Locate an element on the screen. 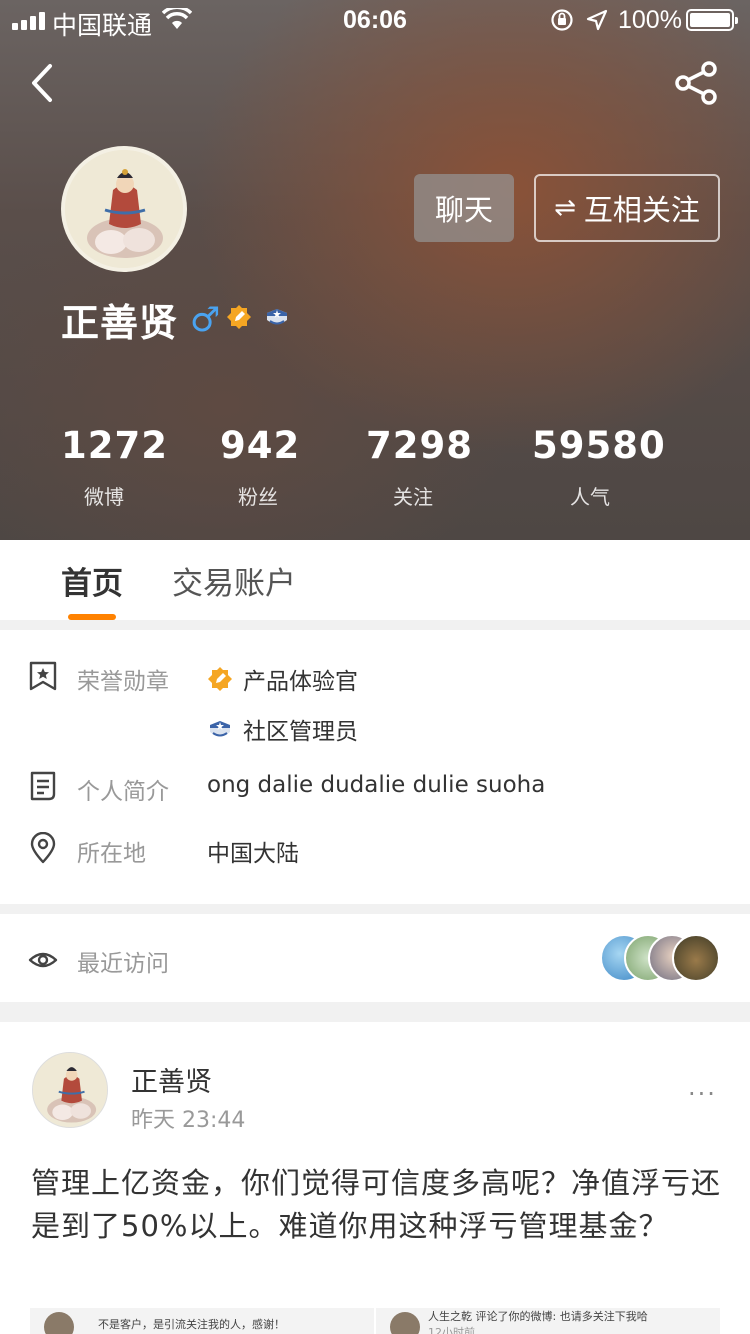 This screenshot has width=750, height=1334. share-button is located at coordinates (697, 83).